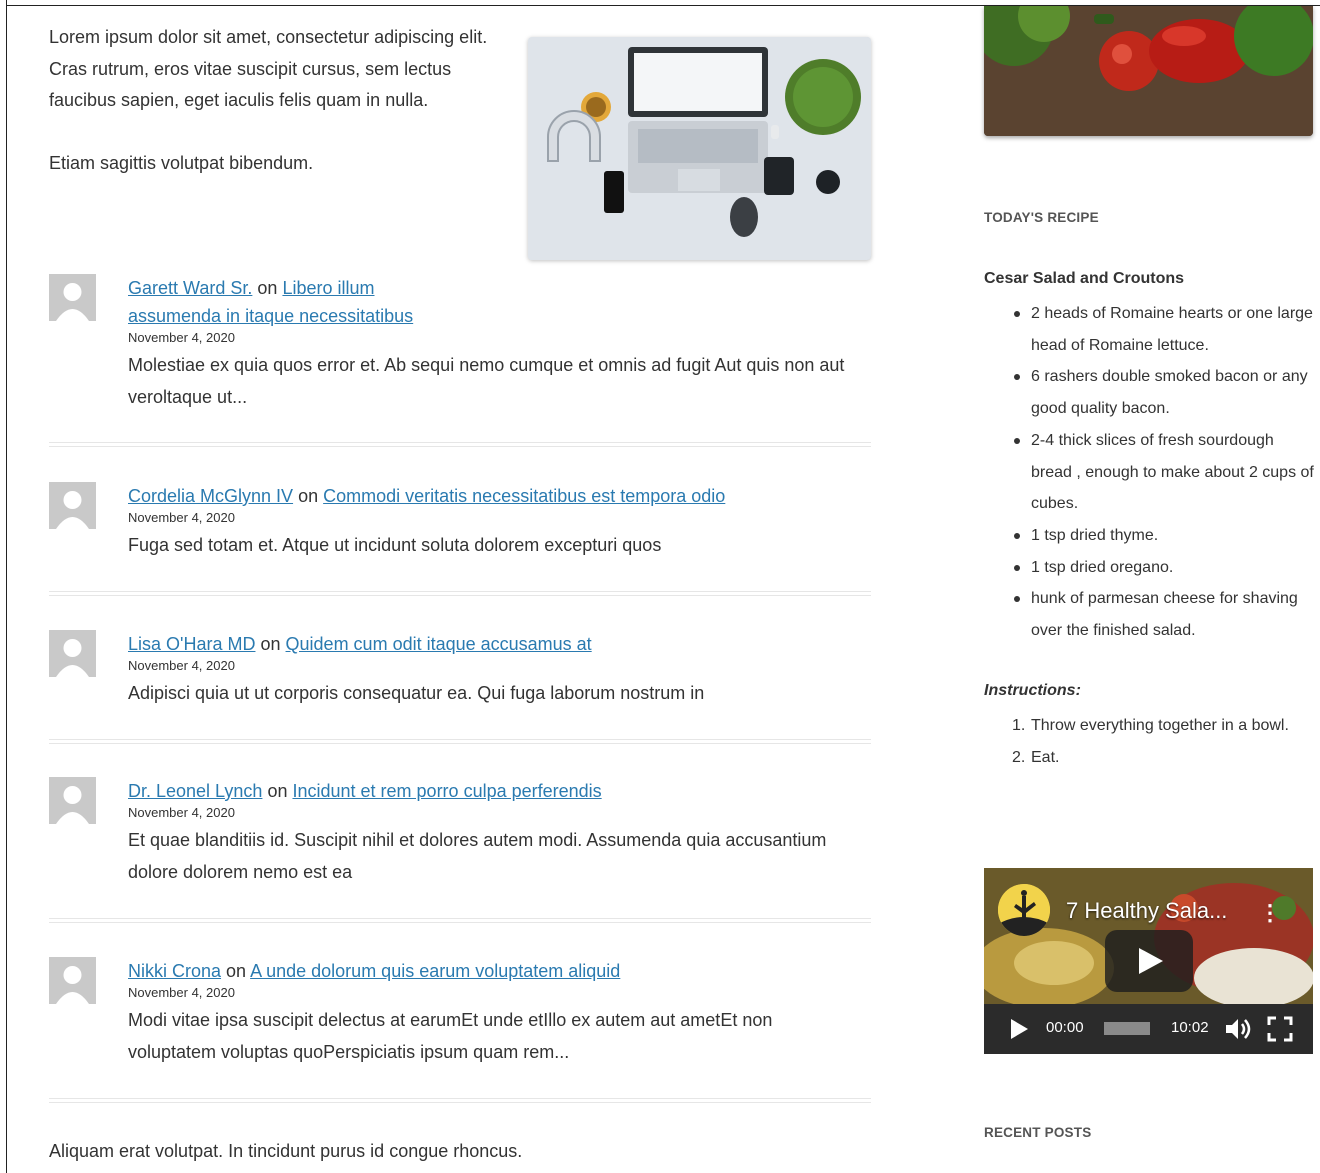 Image resolution: width=1320 pixels, height=1173 pixels. Describe the element at coordinates (1019, 757) in the screenshot. I see `step-number: 2.` at that location.